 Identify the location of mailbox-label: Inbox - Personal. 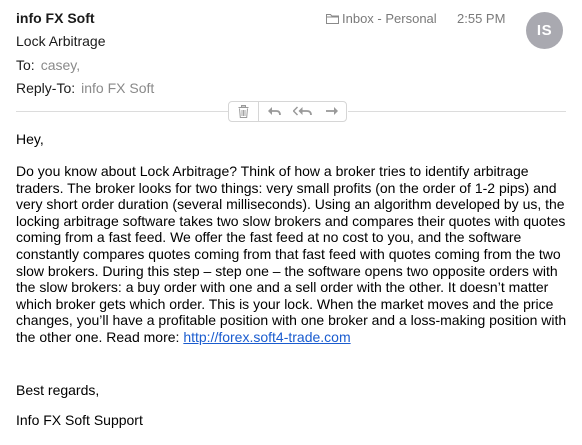
(389, 18).